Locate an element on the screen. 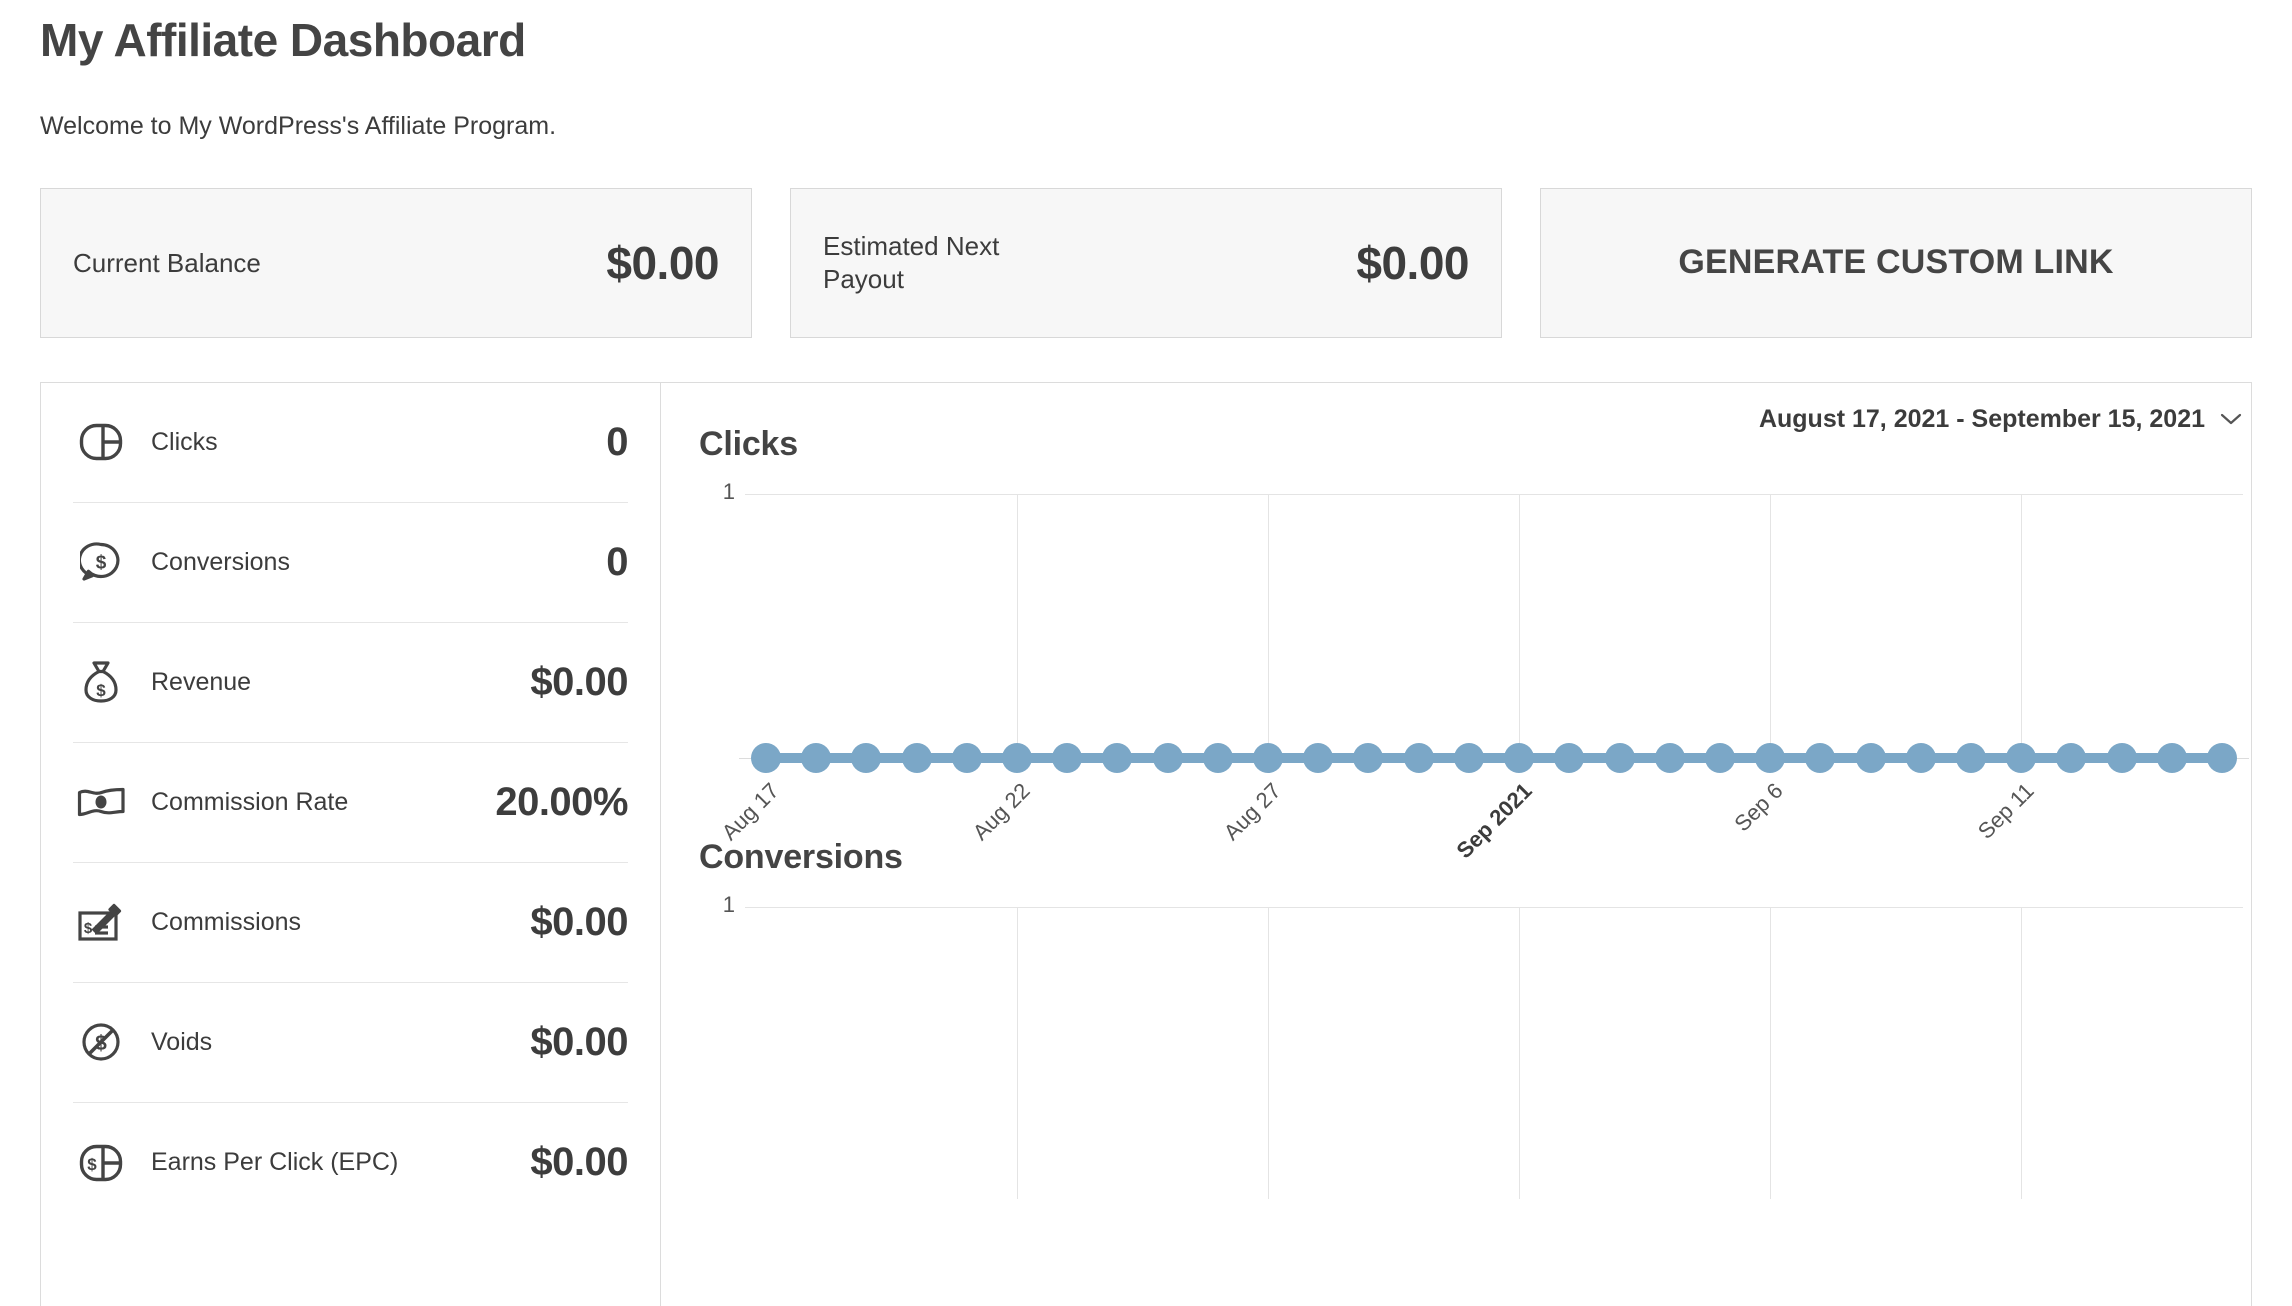  estimated-next-payout-value: $0.00 is located at coordinates (1412, 262).